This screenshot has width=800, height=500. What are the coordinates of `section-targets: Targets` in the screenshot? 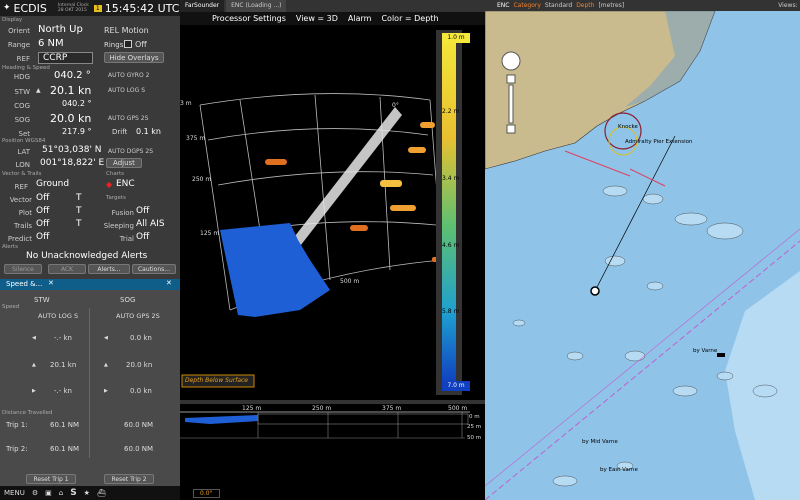 It's located at (116, 198).